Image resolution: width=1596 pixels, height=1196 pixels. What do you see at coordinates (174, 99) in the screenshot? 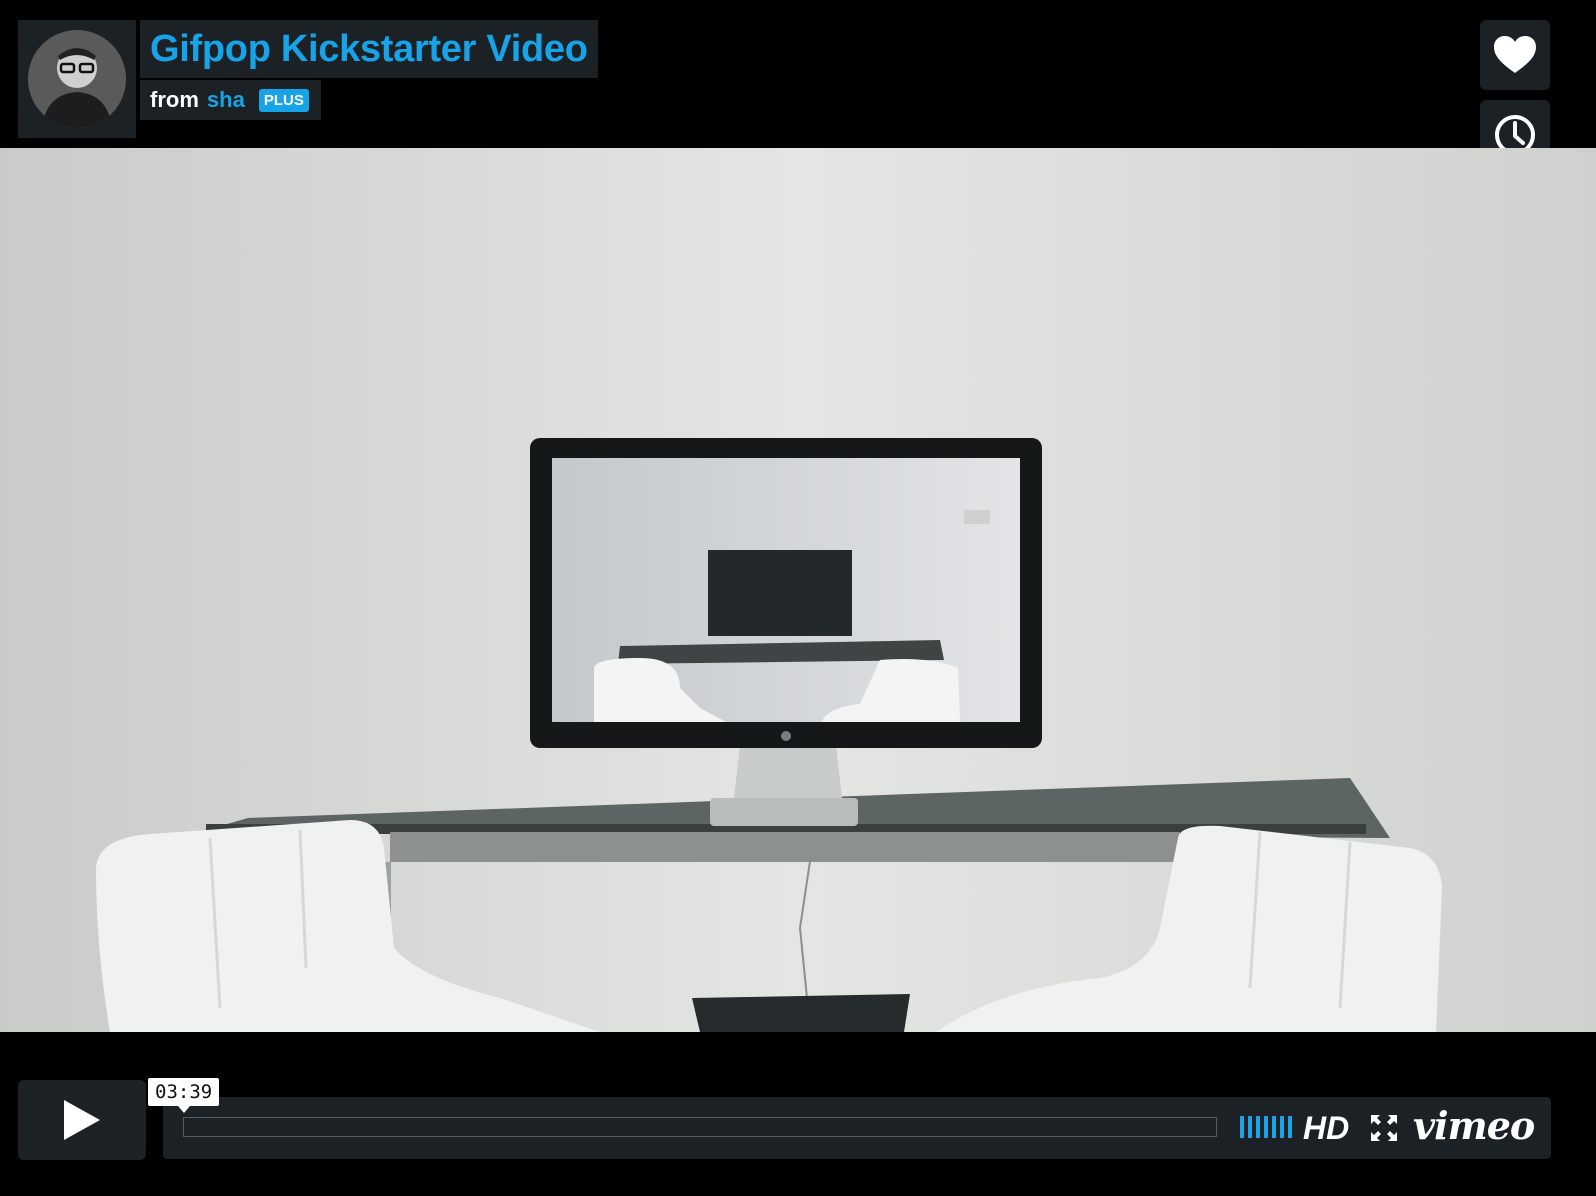
I see `byline-from-label: from` at bounding box center [174, 99].